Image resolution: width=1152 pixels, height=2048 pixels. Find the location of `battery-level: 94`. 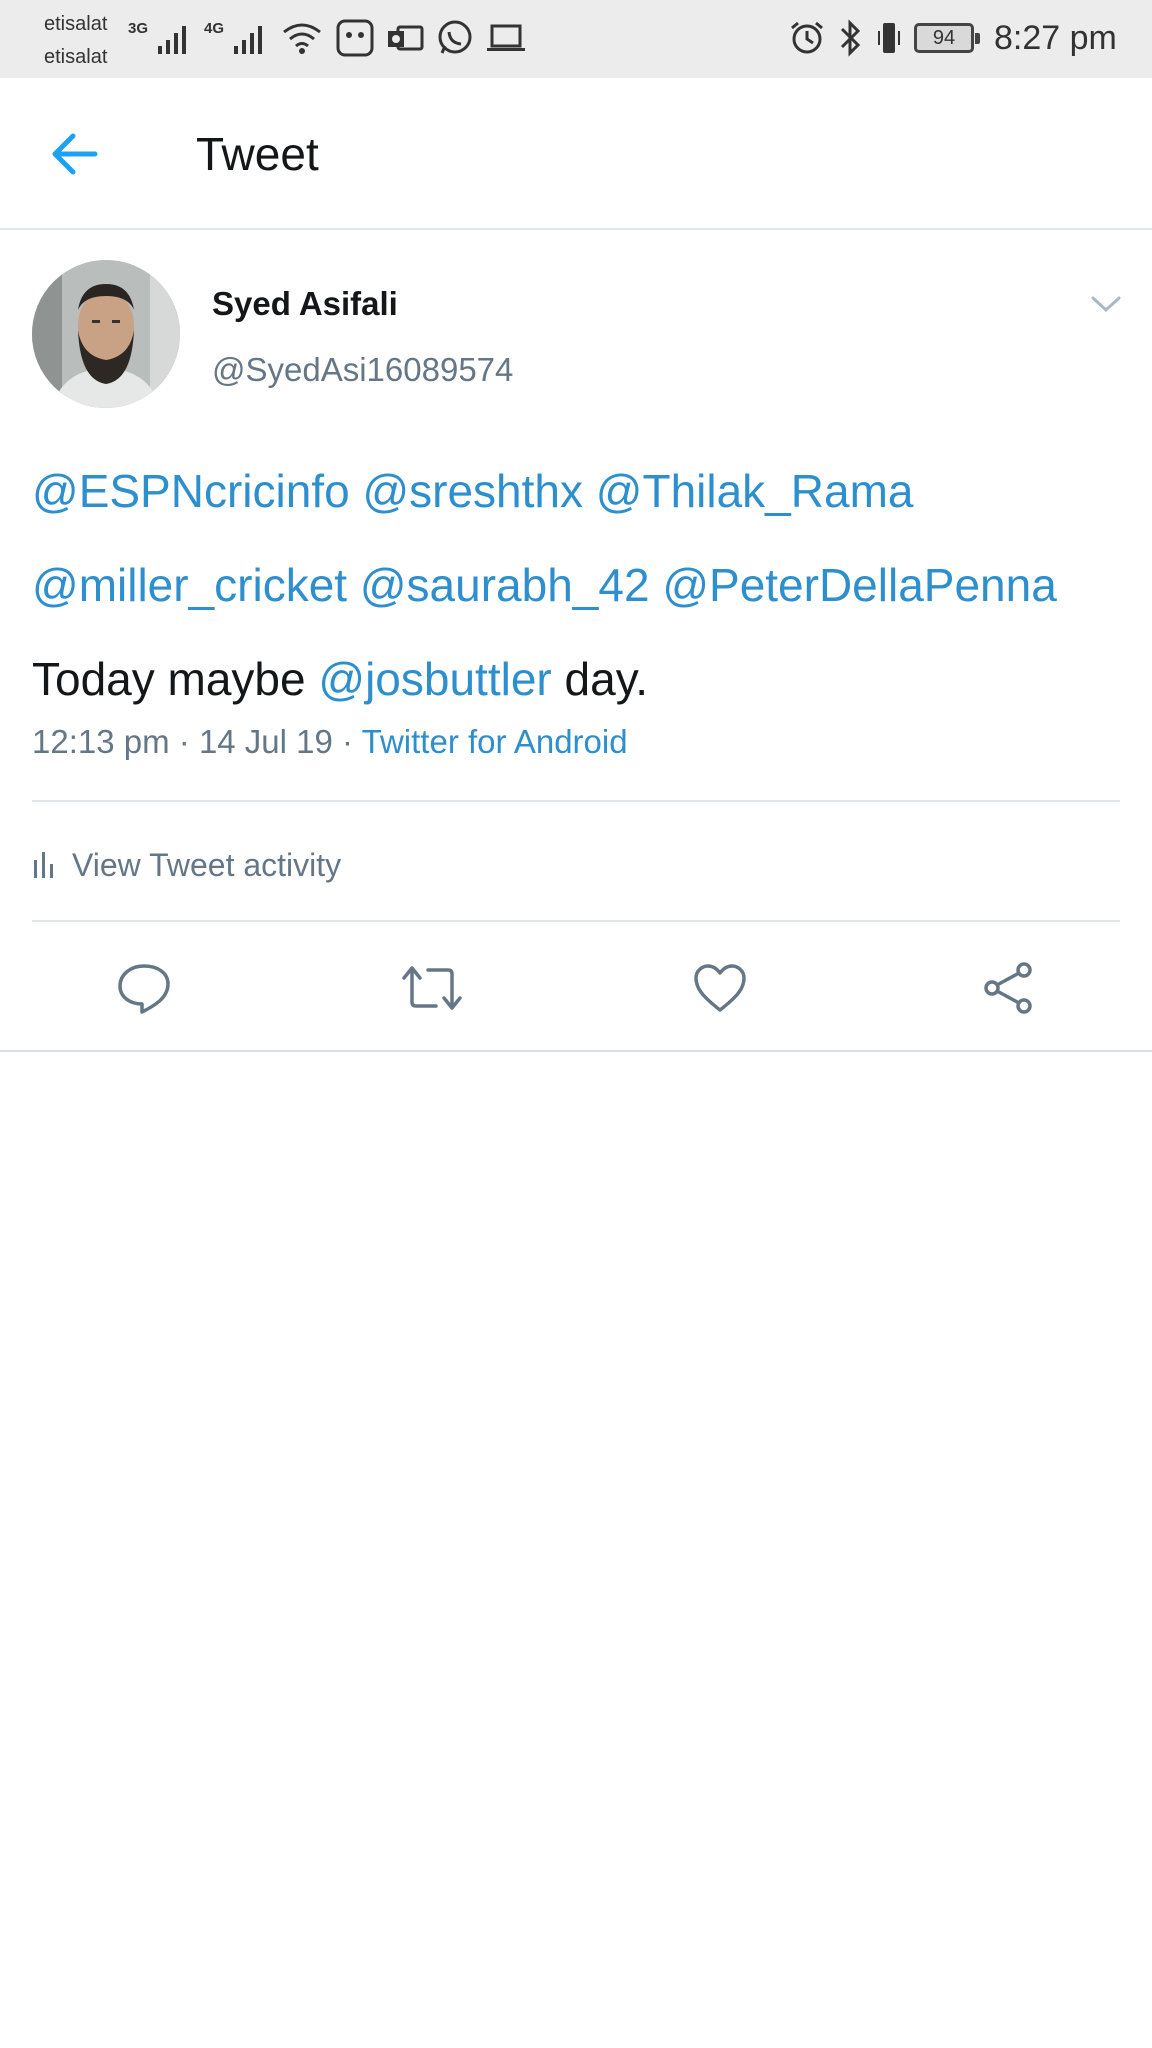

battery-level: 94 is located at coordinates (944, 37).